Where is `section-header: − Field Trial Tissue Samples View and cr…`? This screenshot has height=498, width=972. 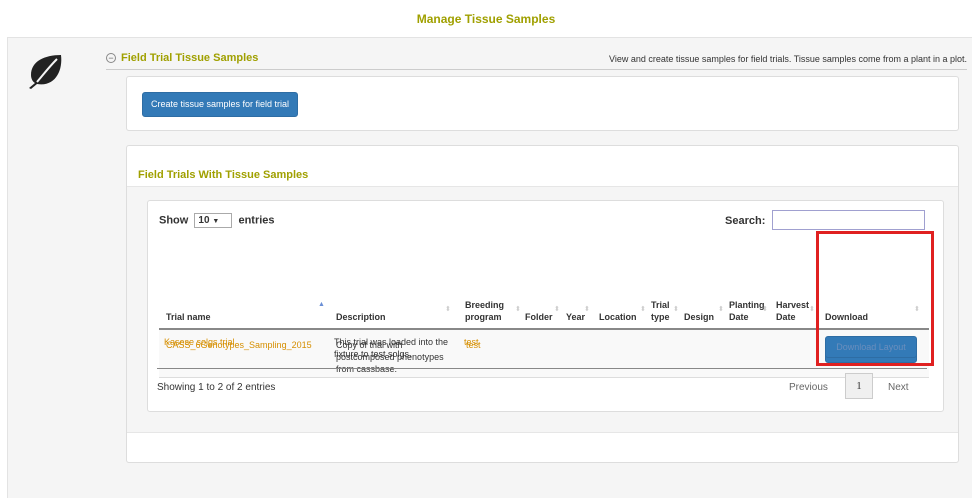
section-header: − Field Trial Tissue Samples View and cr… is located at coordinates (536, 61).